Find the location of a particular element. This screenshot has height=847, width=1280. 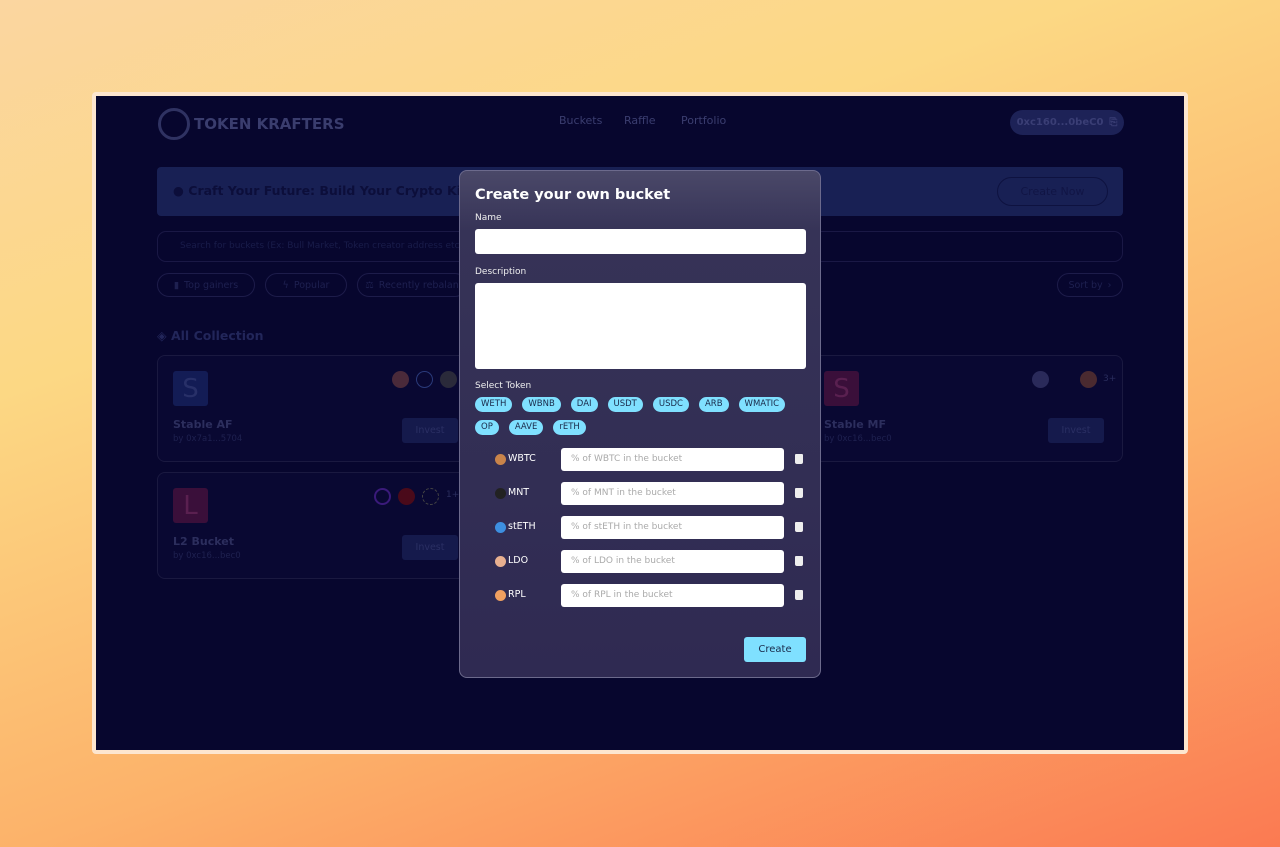

token-percent-input: % of LDO in the bucket is located at coordinates (672, 561).